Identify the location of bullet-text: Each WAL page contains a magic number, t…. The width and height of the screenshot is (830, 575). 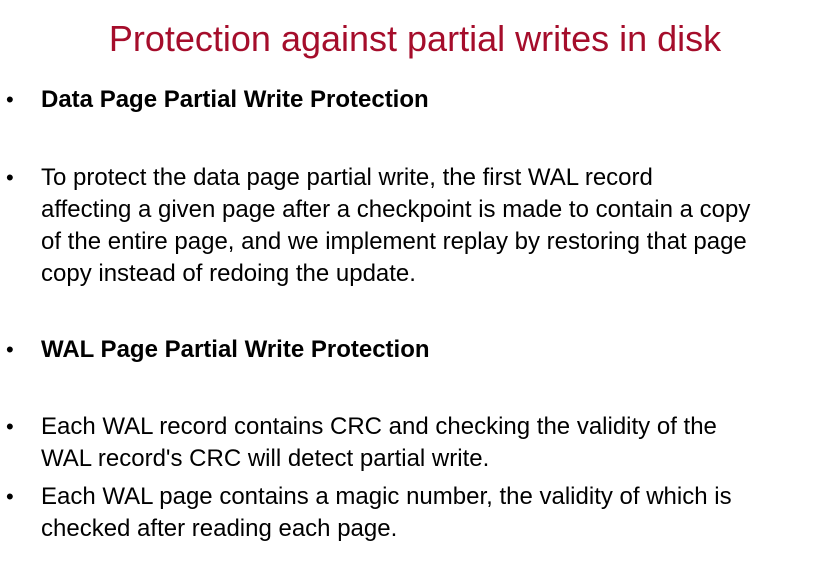
(386, 512).